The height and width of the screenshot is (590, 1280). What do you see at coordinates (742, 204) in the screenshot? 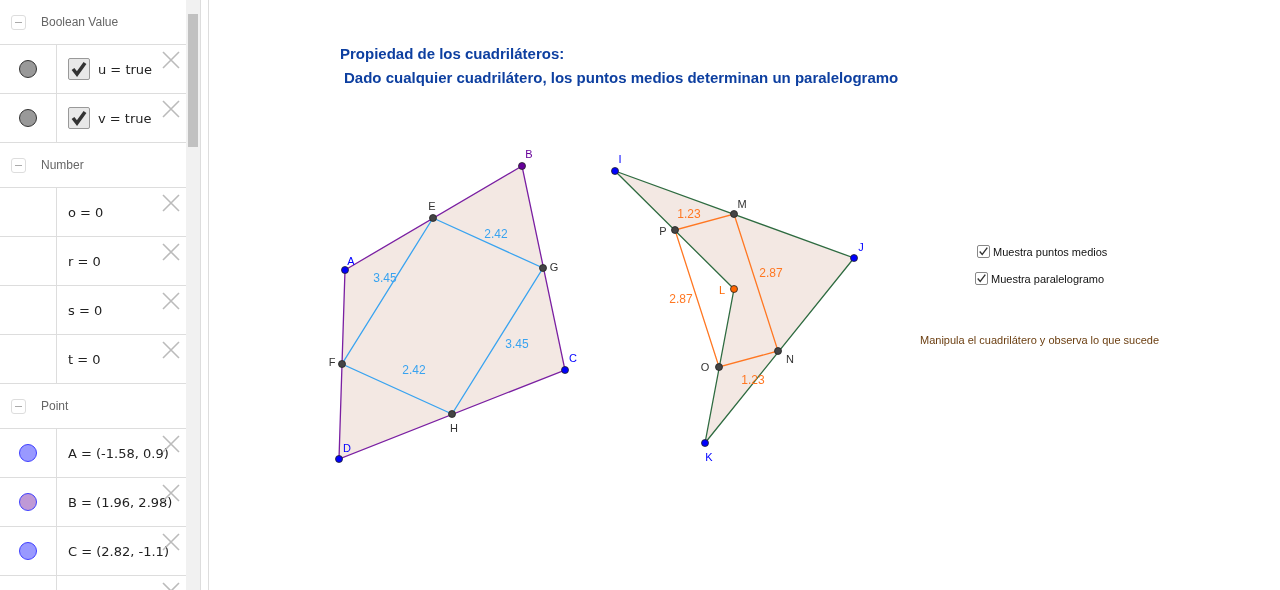
I see `point-label: M` at bounding box center [742, 204].